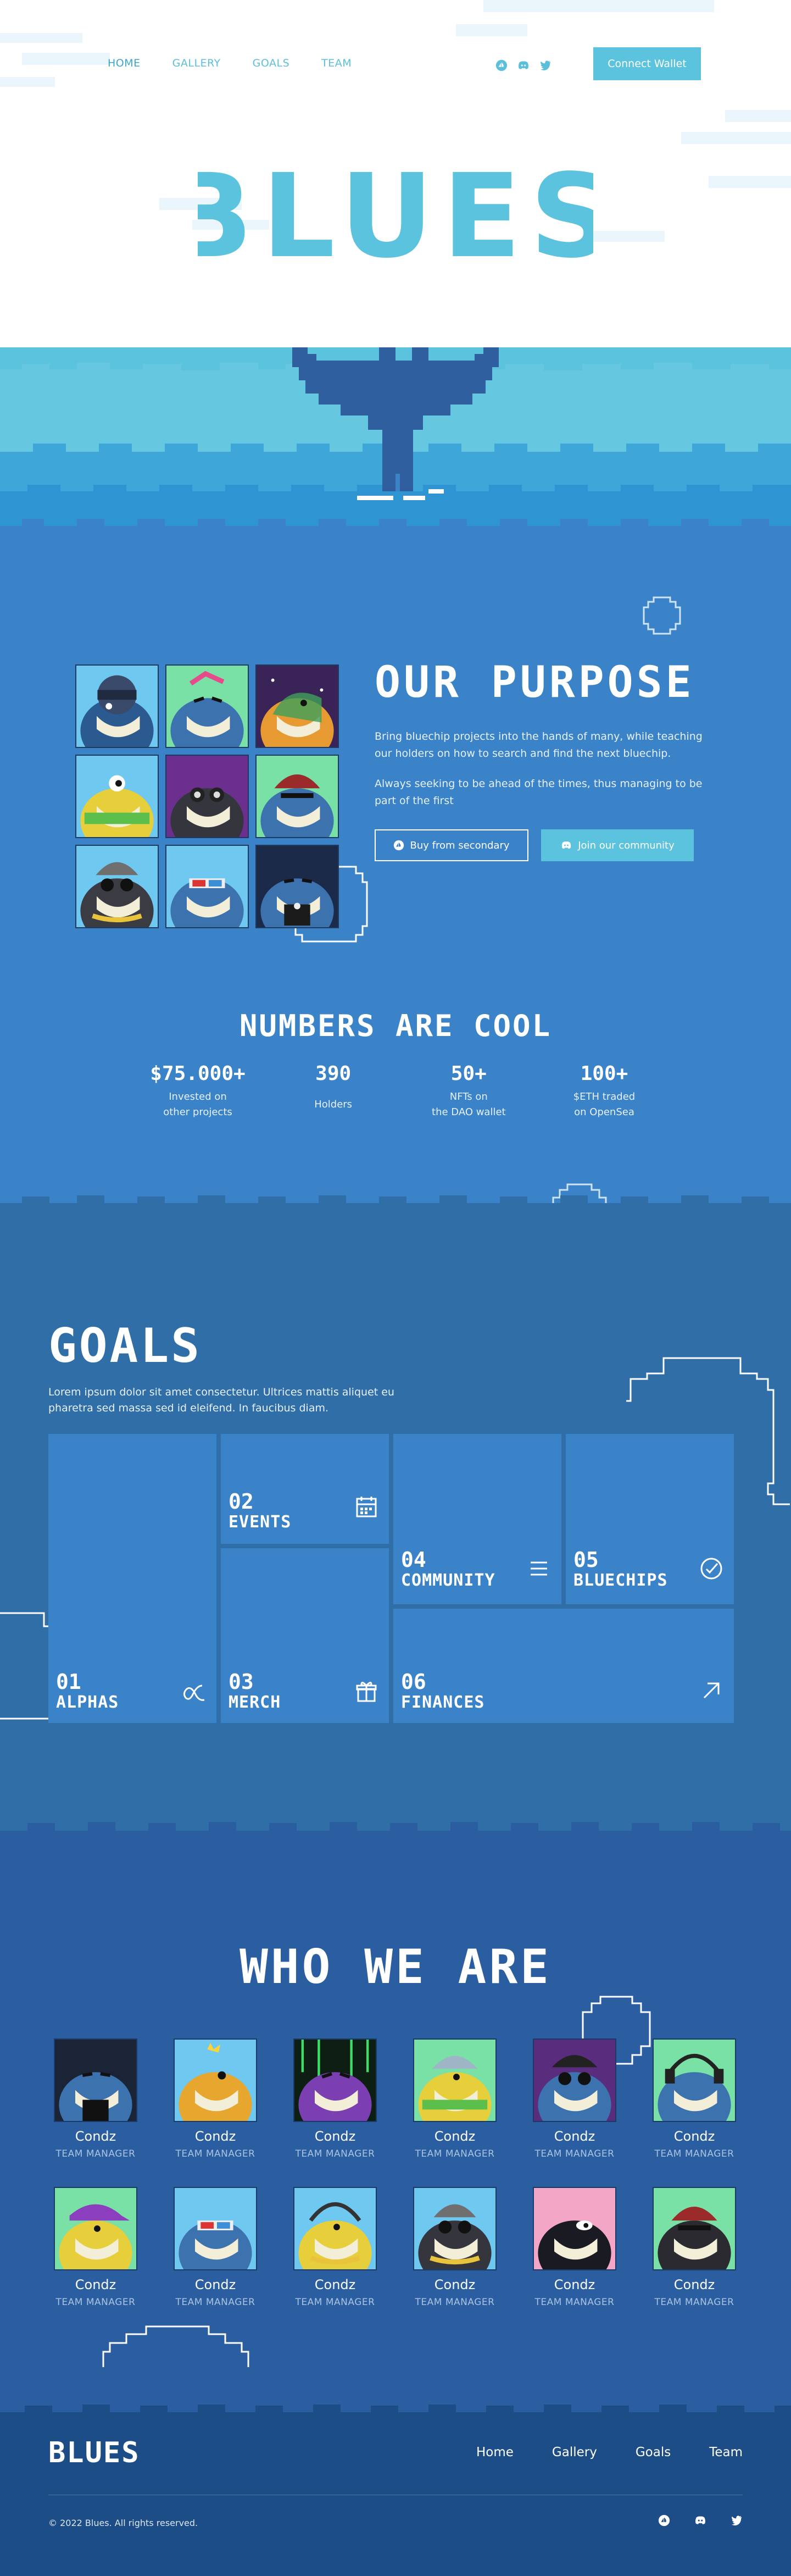  I want to click on goal-card-bluechips: 05 BLUECHIPS, so click(650, 1519).